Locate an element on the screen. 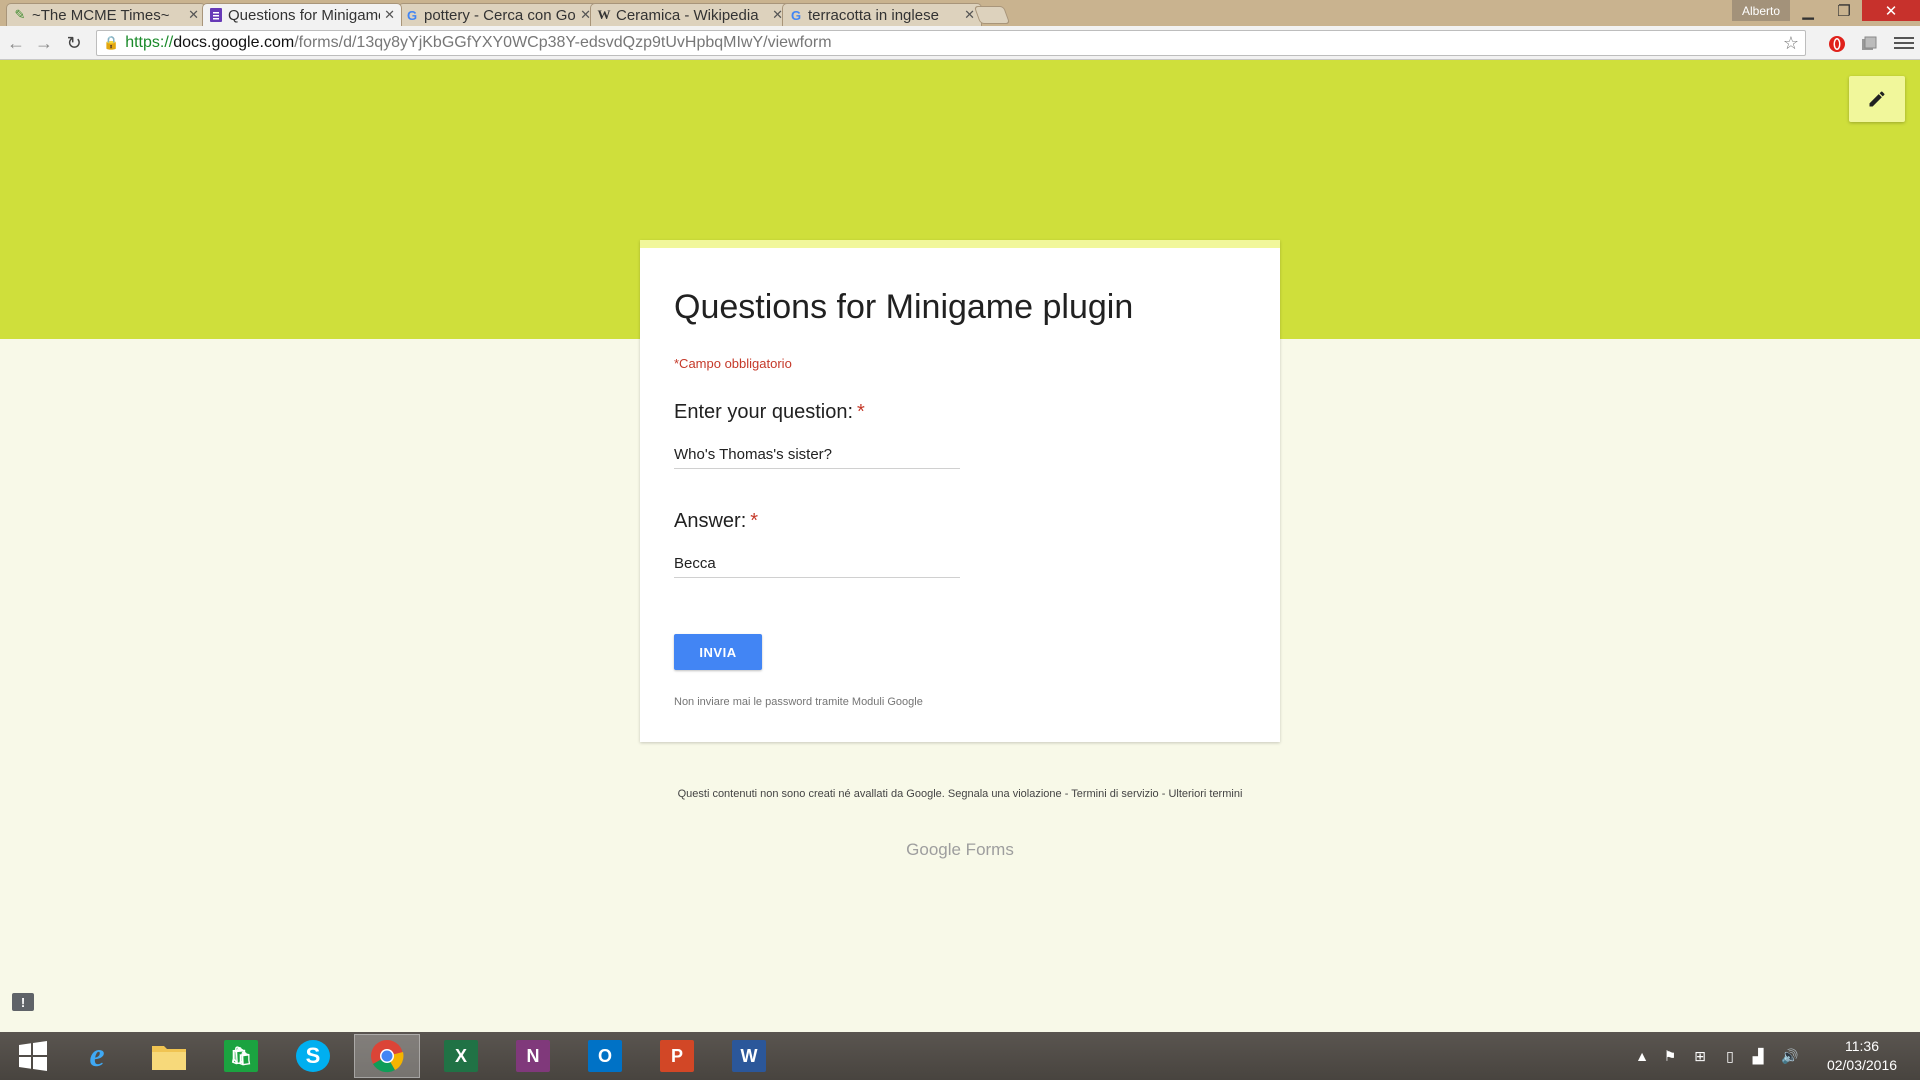 Image resolution: width=1920 pixels, height=1080 pixels. file-explorer-icon is located at coordinates (169, 1056).